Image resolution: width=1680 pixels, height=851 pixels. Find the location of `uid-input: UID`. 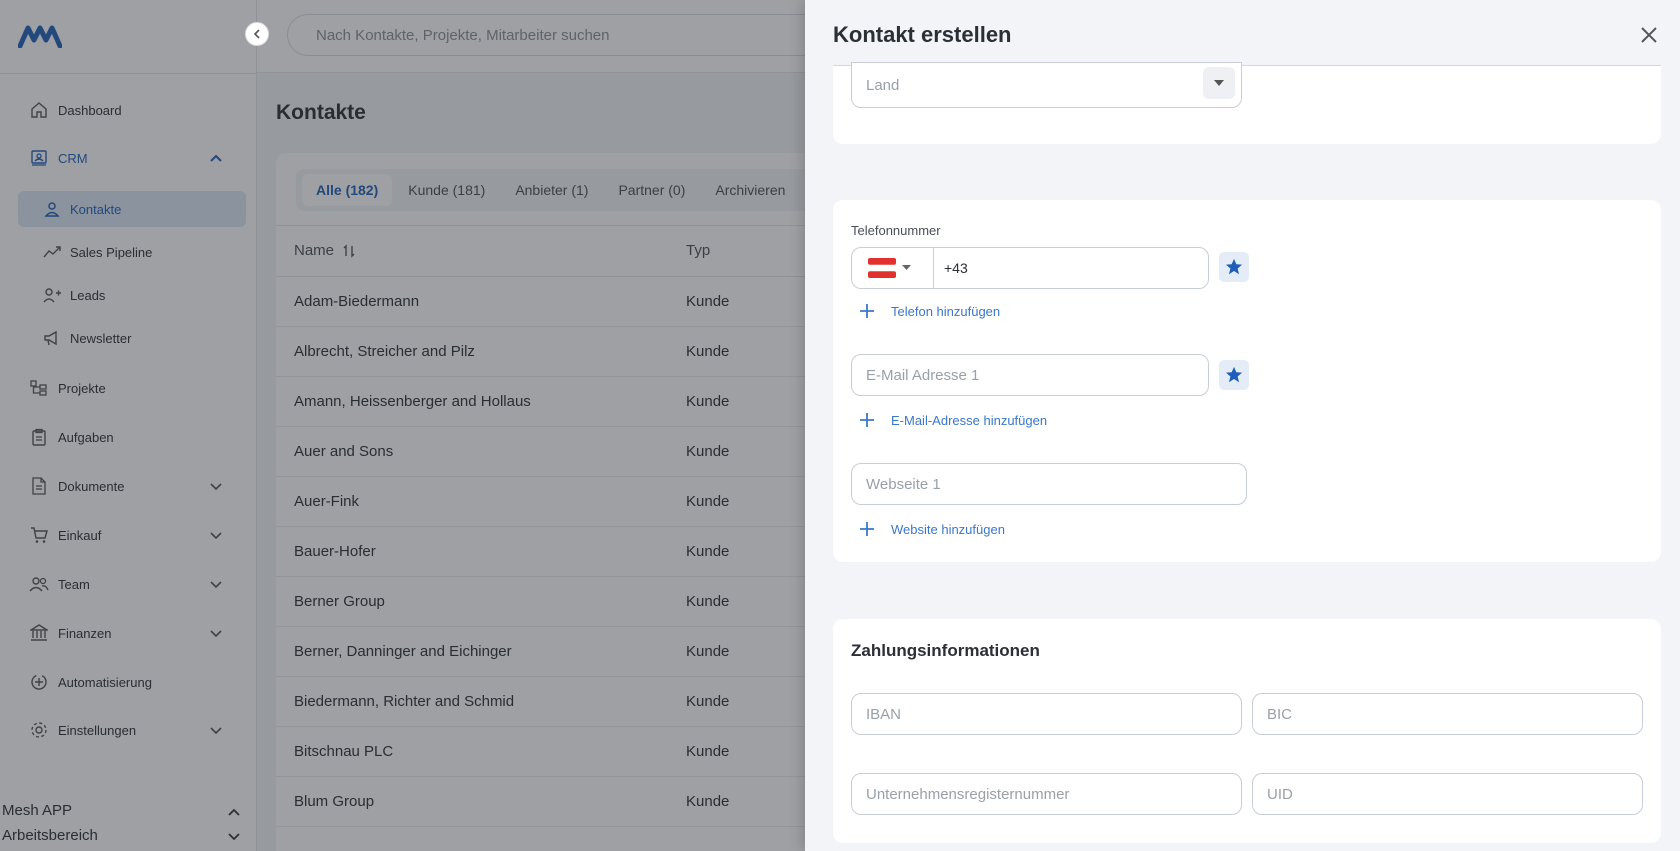

uid-input: UID is located at coordinates (1447, 794).